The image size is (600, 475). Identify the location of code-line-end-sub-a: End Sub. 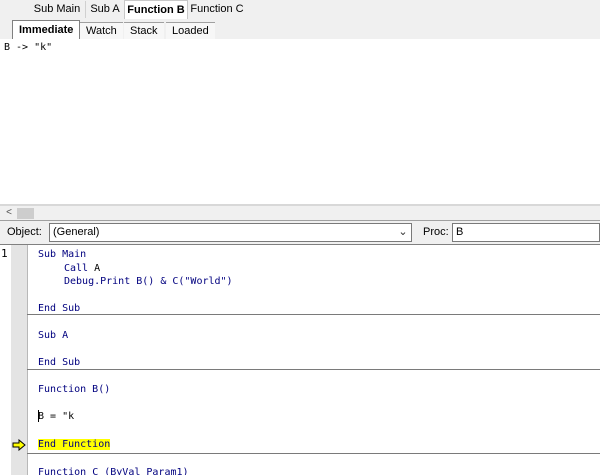
(59, 362).